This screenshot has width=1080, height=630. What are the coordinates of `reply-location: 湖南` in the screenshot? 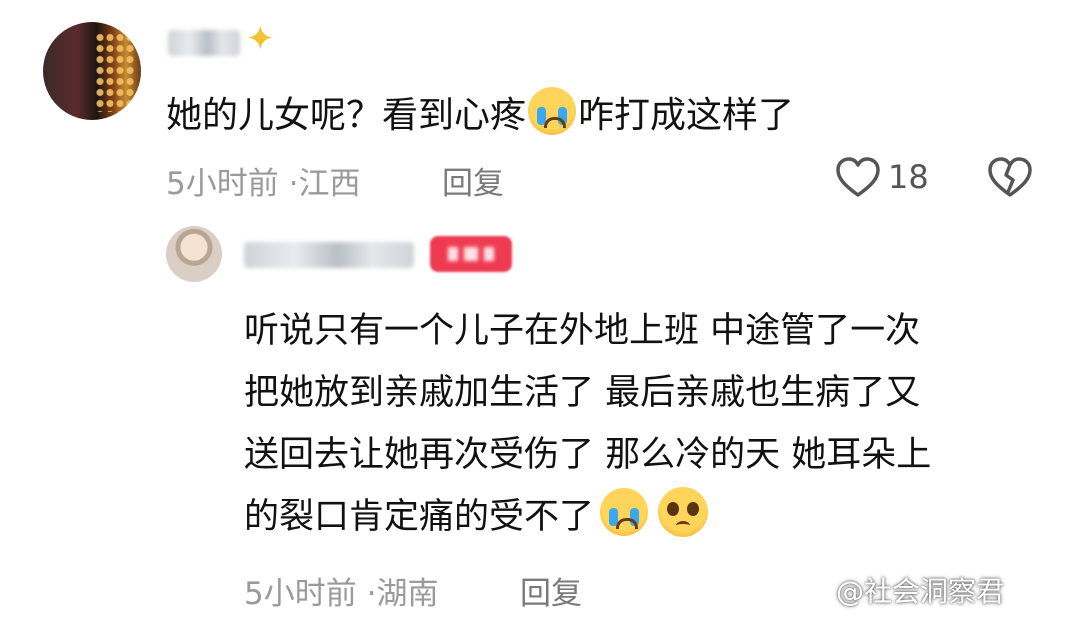 It's located at (407, 594).